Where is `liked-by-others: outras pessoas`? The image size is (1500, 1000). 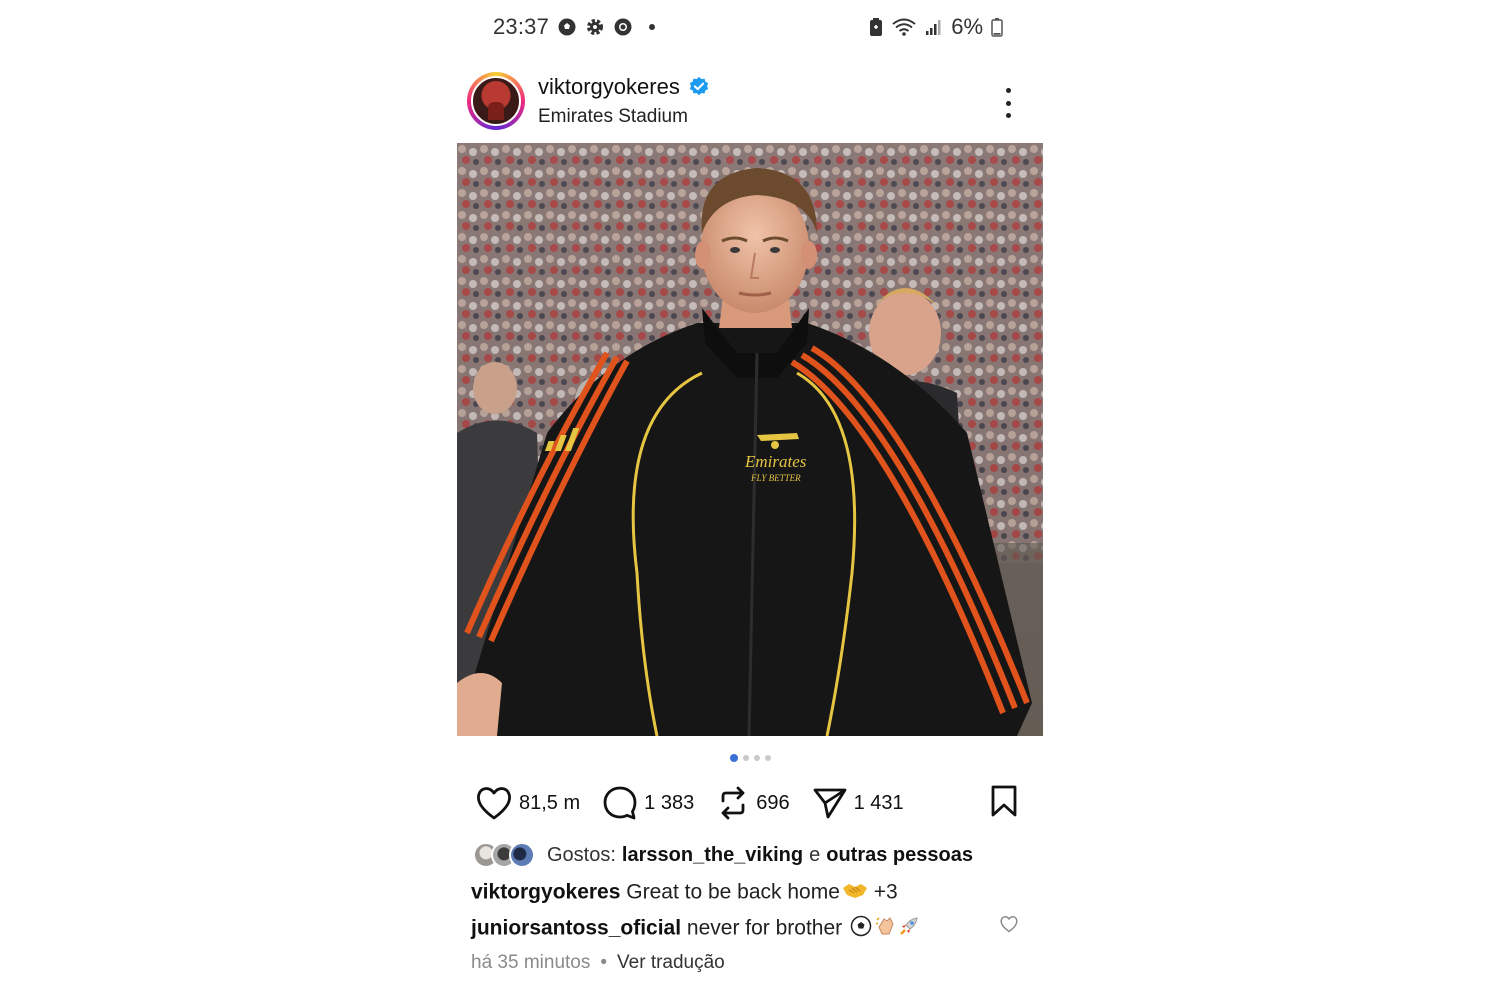
liked-by-others: outras pessoas is located at coordinates (899, 855).